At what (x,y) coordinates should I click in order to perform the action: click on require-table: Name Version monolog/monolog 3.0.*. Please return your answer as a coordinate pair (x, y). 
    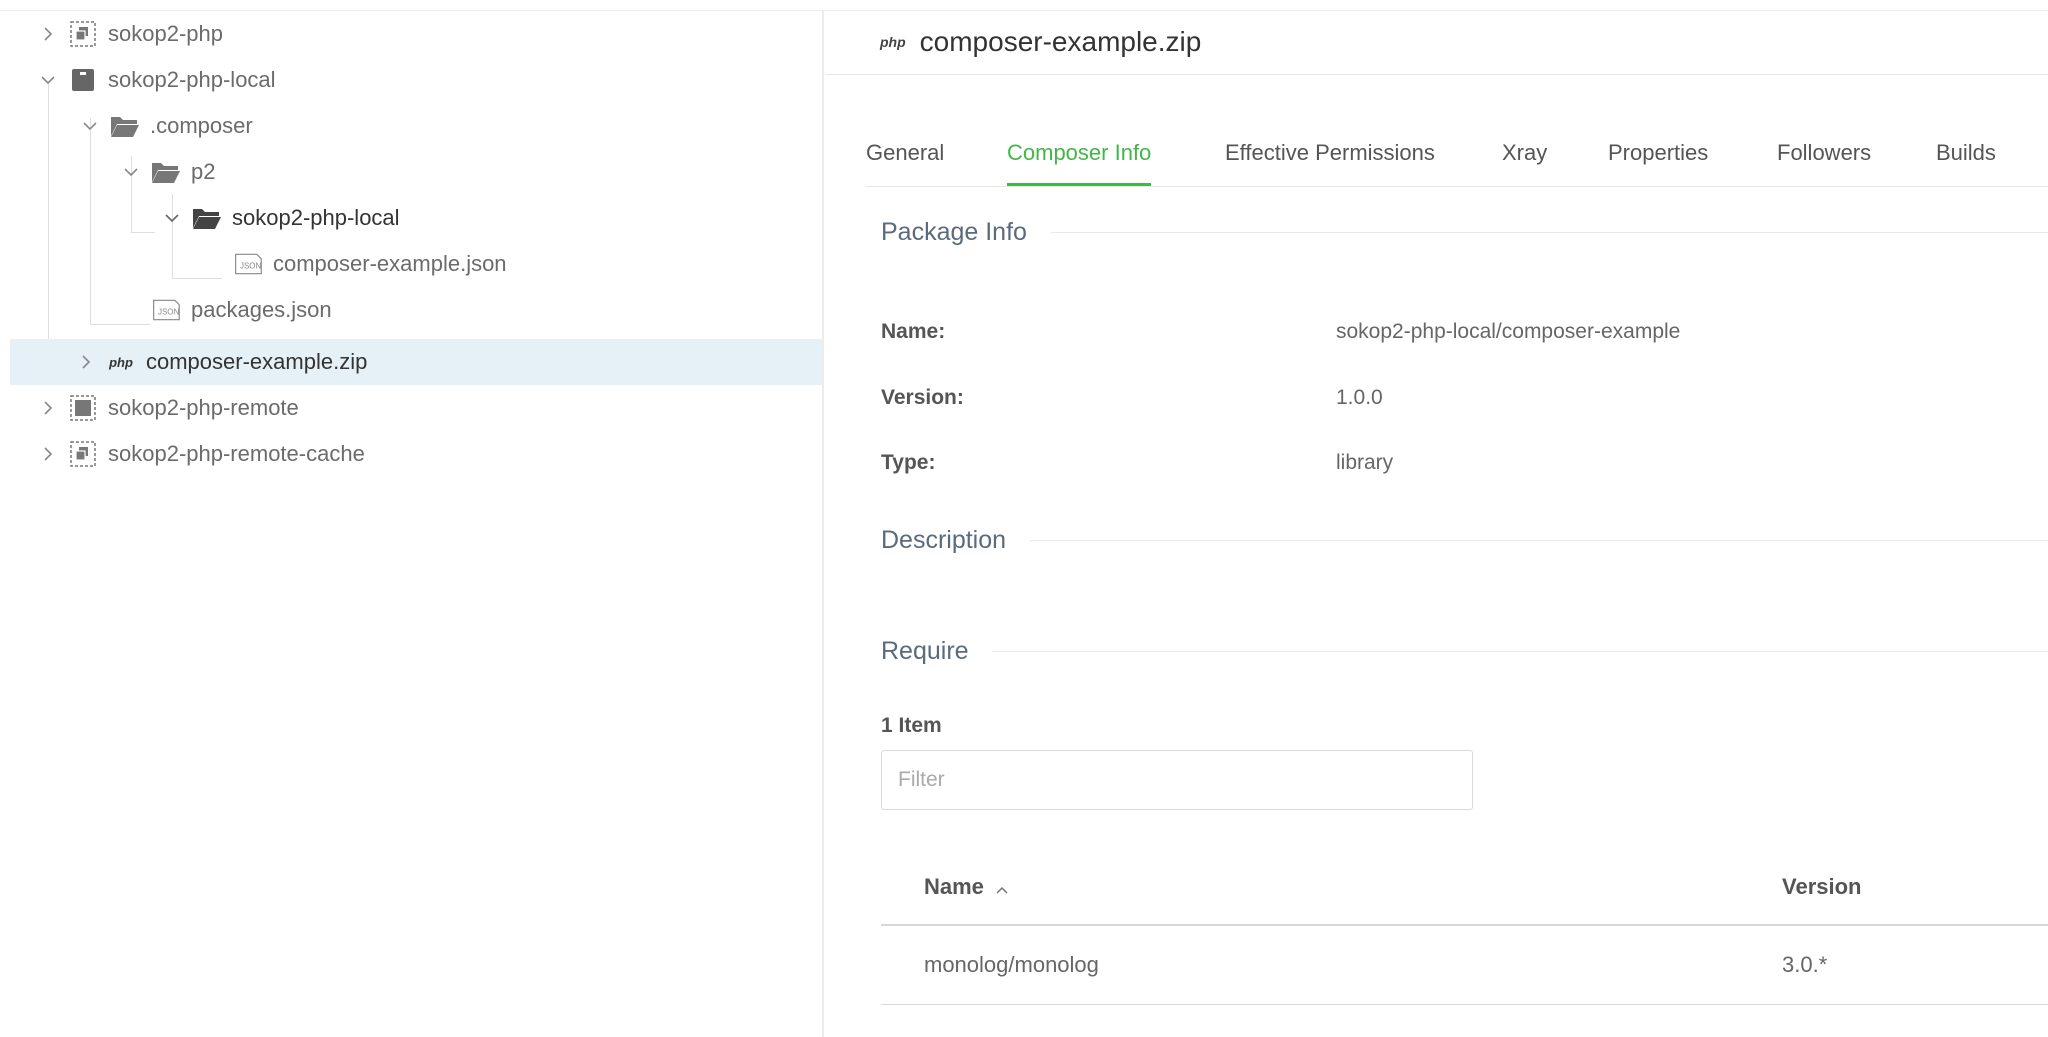
    Looking at the image, I should click on (1464, 927).